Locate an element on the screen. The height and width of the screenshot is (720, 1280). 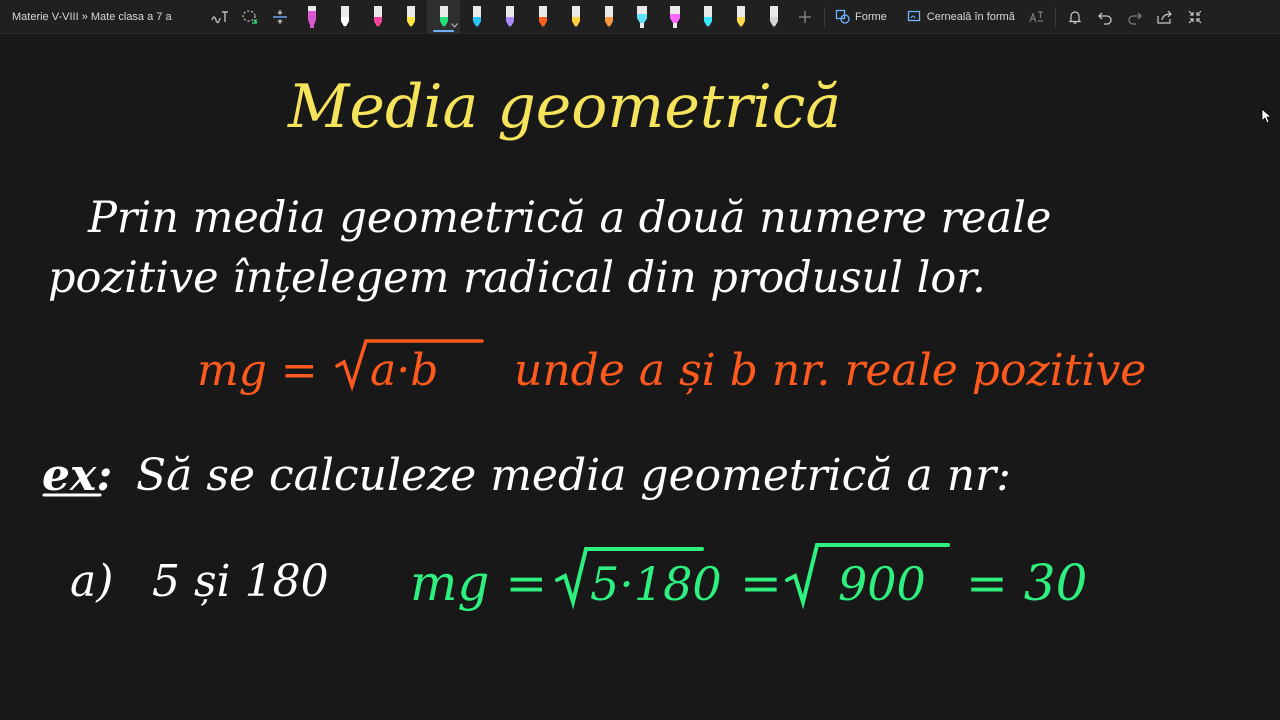
pen-3-button is located at coordinates (377, 17).